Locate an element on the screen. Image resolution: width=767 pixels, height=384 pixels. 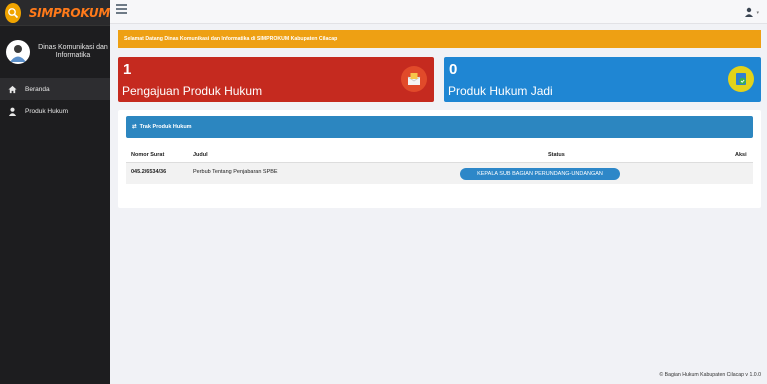
user-menu: ▾ is located at coordinates (751, 13).